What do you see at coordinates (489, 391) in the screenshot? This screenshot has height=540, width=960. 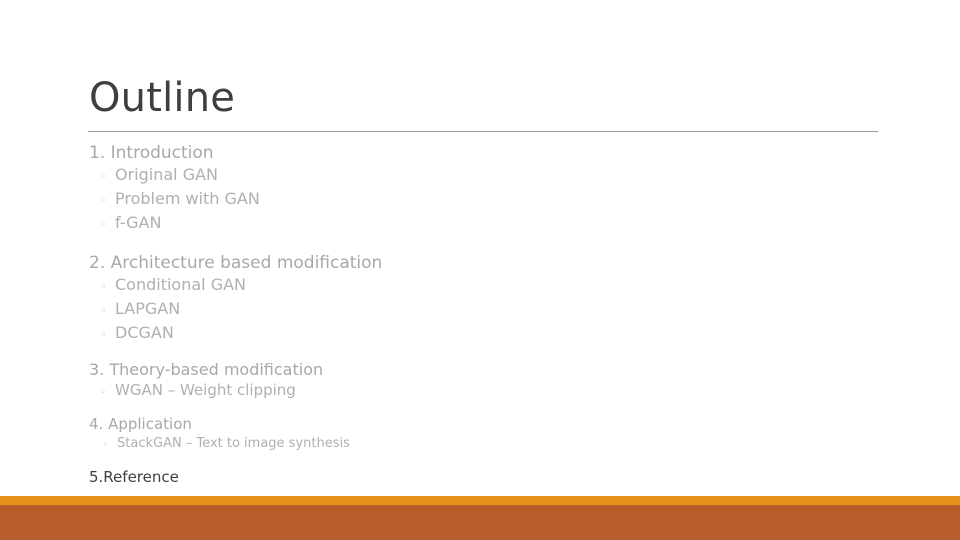 I see `list-item: ◦ WGAN – Weight clipping` at bounding box center [489, 391].